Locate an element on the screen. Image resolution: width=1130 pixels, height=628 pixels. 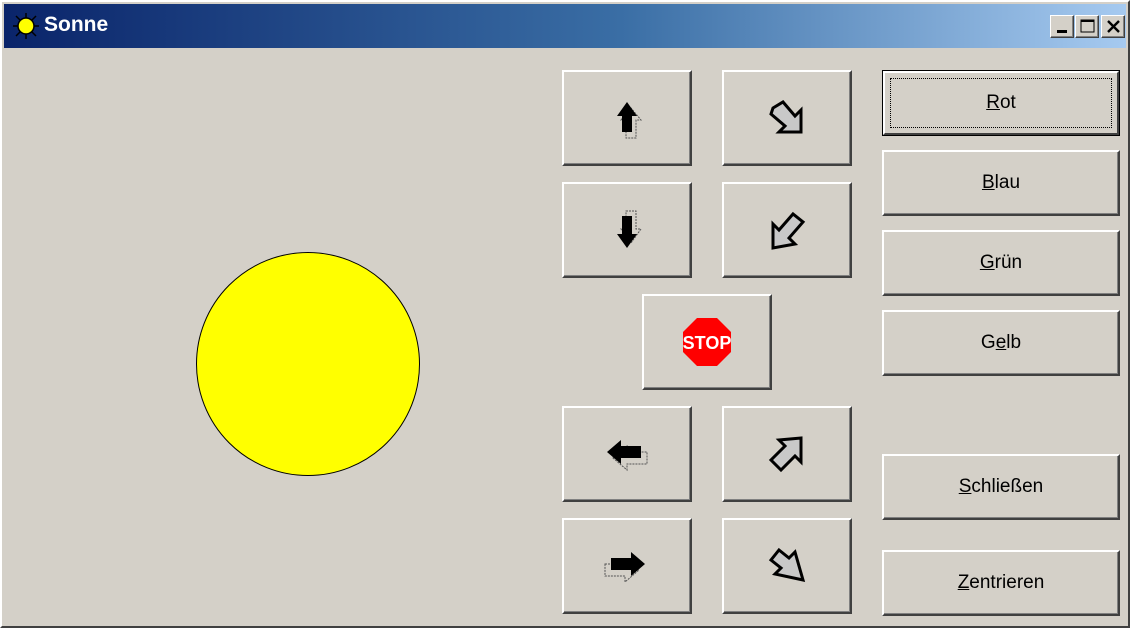
rotate-left-up-button is located at coordinates (787, 230).